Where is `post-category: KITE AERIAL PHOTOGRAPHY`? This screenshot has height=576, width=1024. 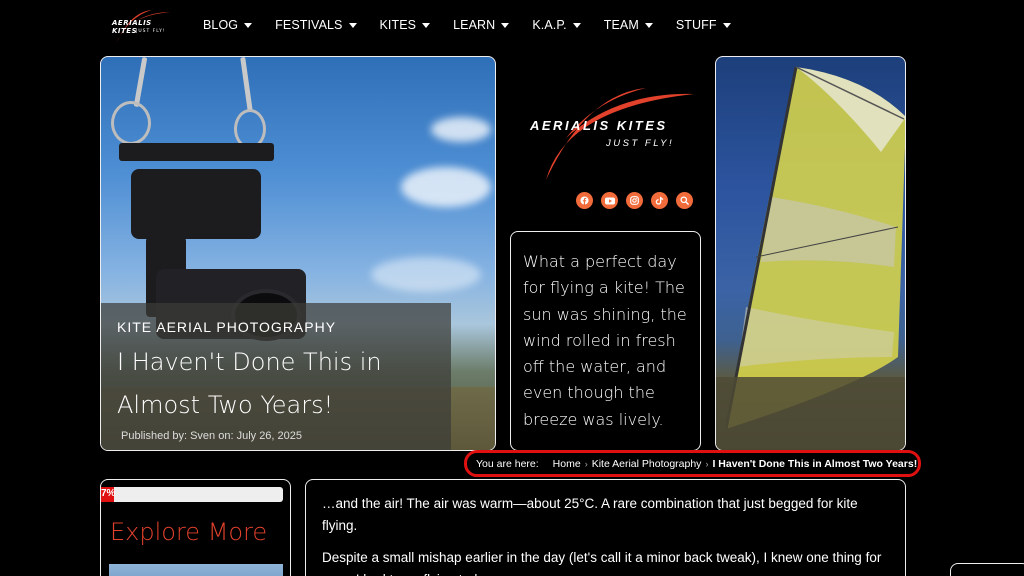
post-category: KITE AERIAL PHOTOGRAPHY is located at coordinates (226, 327).